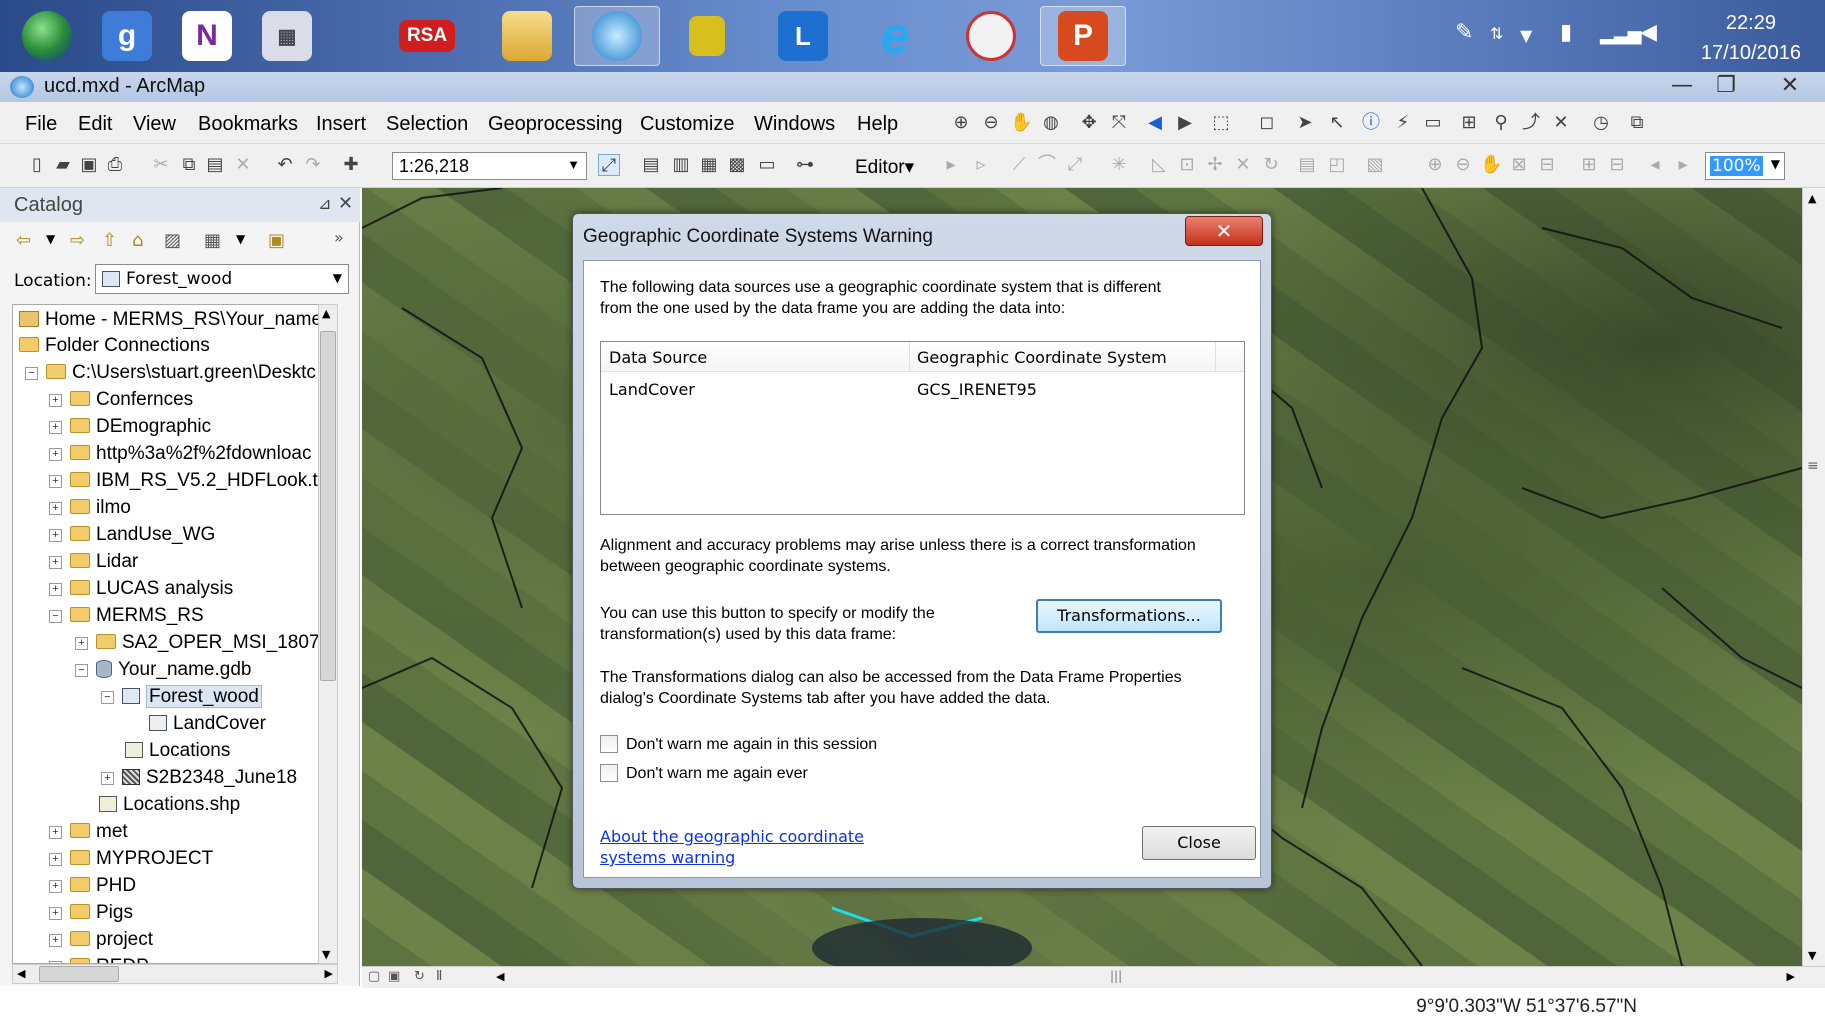 The image size is (1825, 1026). Describe the element at coordinates (1547, 165) in the screenshot. I see `zoom-100-icon: ⊟` at that location.